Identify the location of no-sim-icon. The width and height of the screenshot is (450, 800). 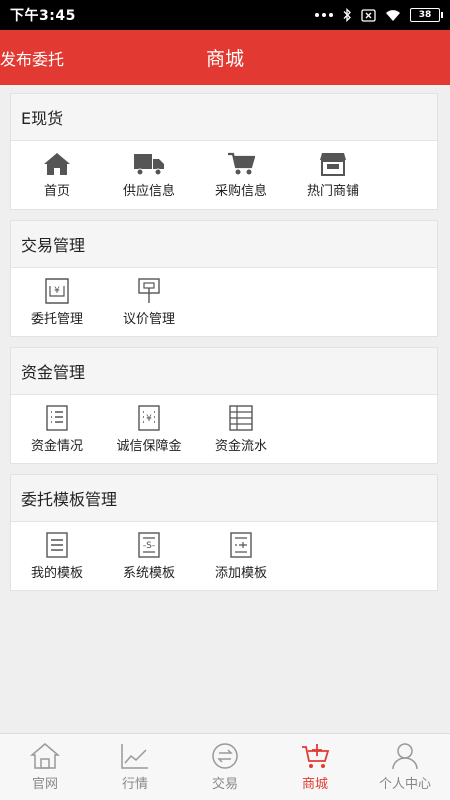
(368, 15).